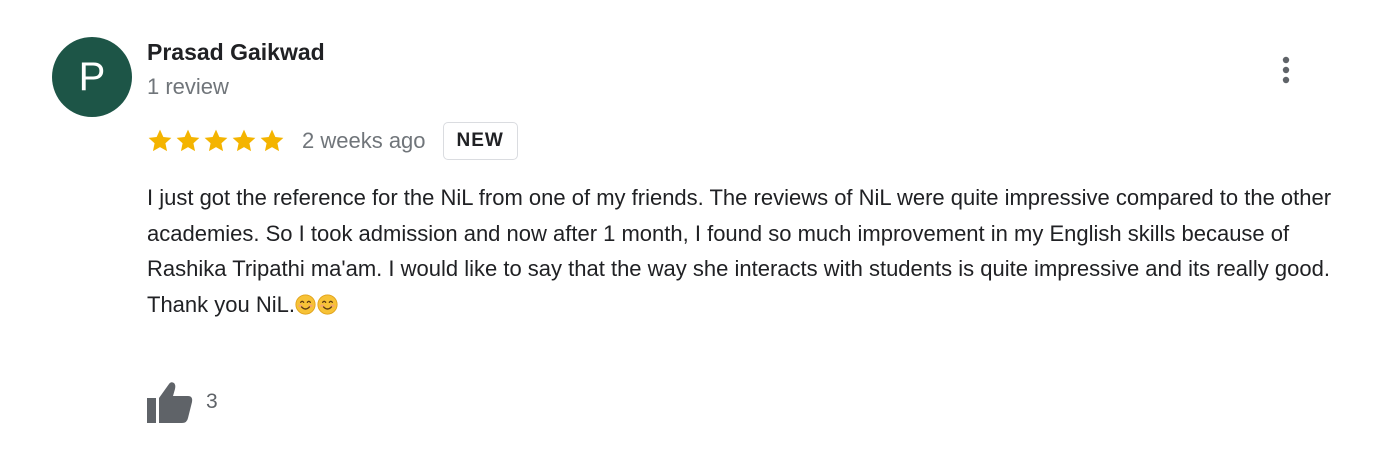 This screenshot has height=468, width=1394. What do you see at coordinates (236, 52) in the screenshot?
I see `reviewer-name: Prasad Gaikwad` at bounding box center [236, 52].